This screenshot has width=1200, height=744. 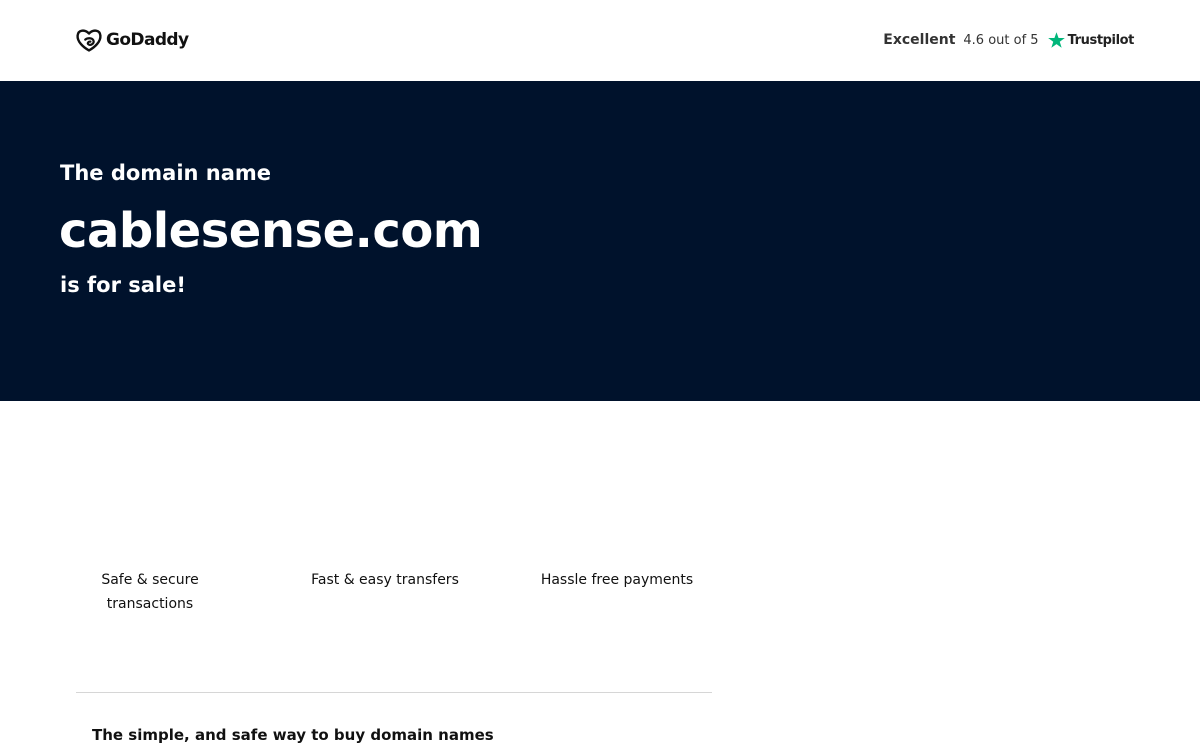 What do you see at coordinates (271, 231) in the screenshot?
I see `domain-name-heading: cablesense.com` at bounding box center [271, 231].